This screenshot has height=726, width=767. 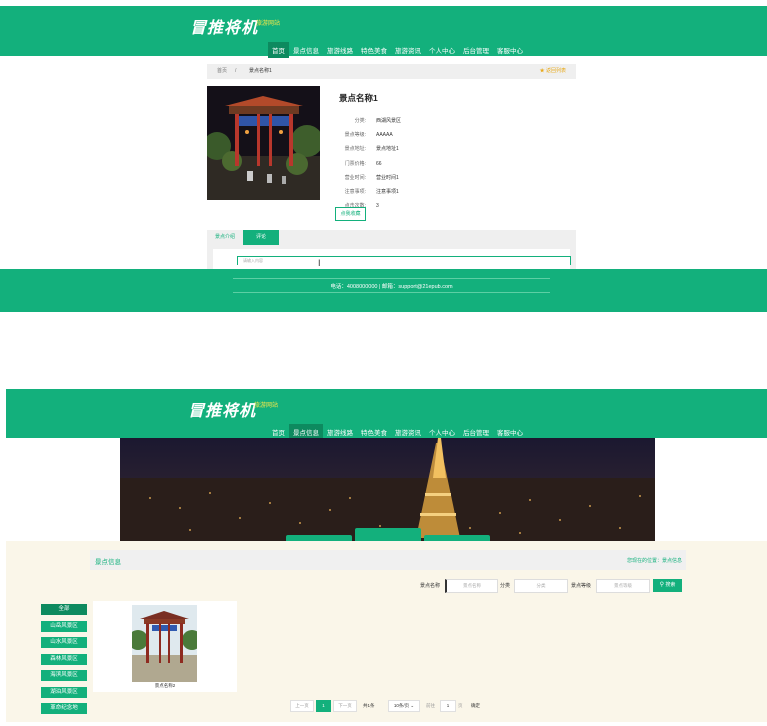 What do you see at coordinates (623, 586) in the screenshot?
I see `search-level-input: 景点等级` at bounding box center [623, 586].